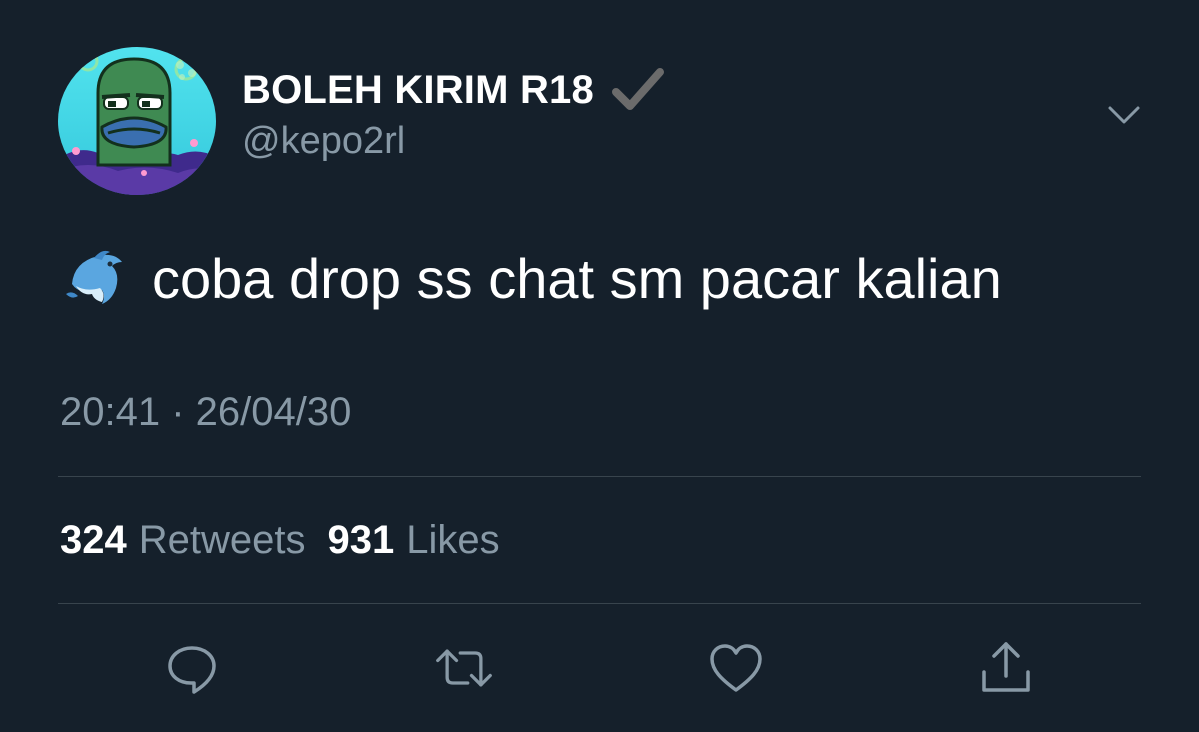  I want to click on reply-icon, so click(192, 670).